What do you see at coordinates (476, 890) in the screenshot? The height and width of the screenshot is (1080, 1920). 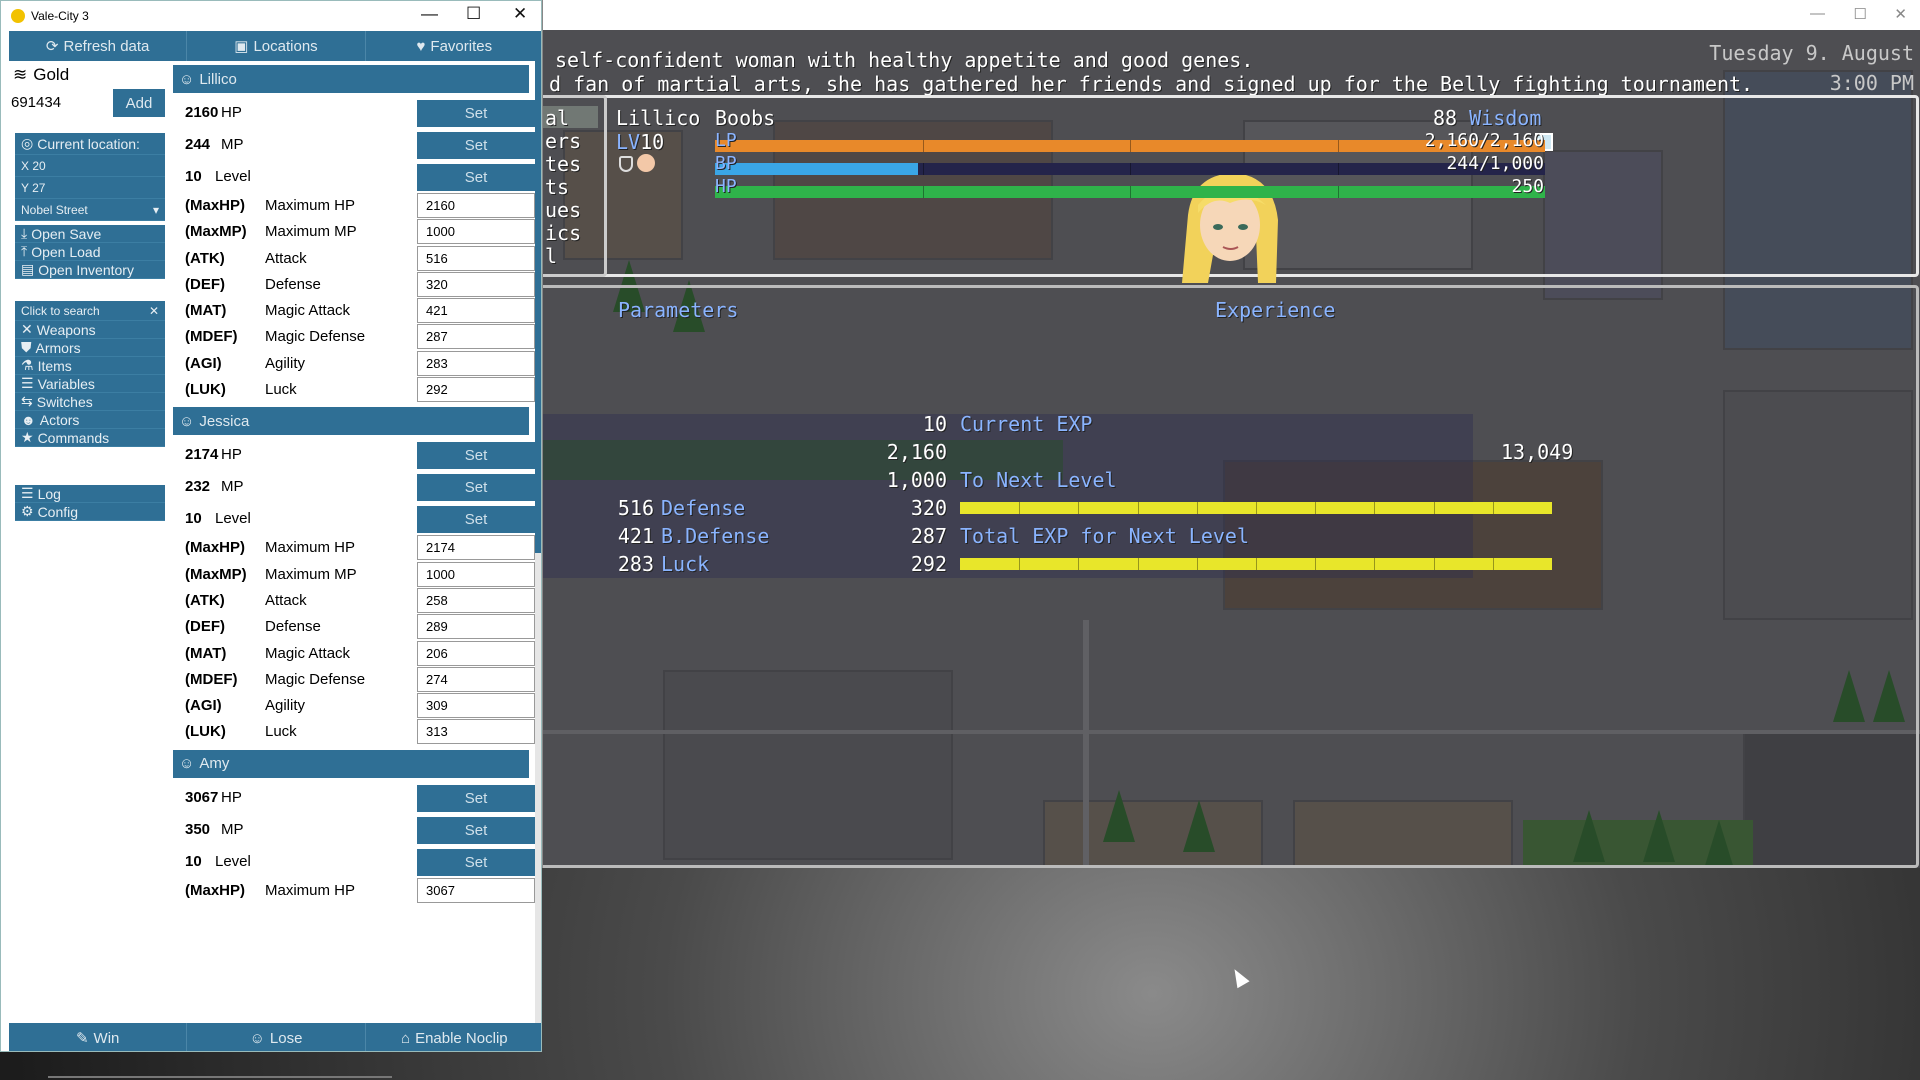 I see `param-input: 3067` at bounding box center [476, 890].